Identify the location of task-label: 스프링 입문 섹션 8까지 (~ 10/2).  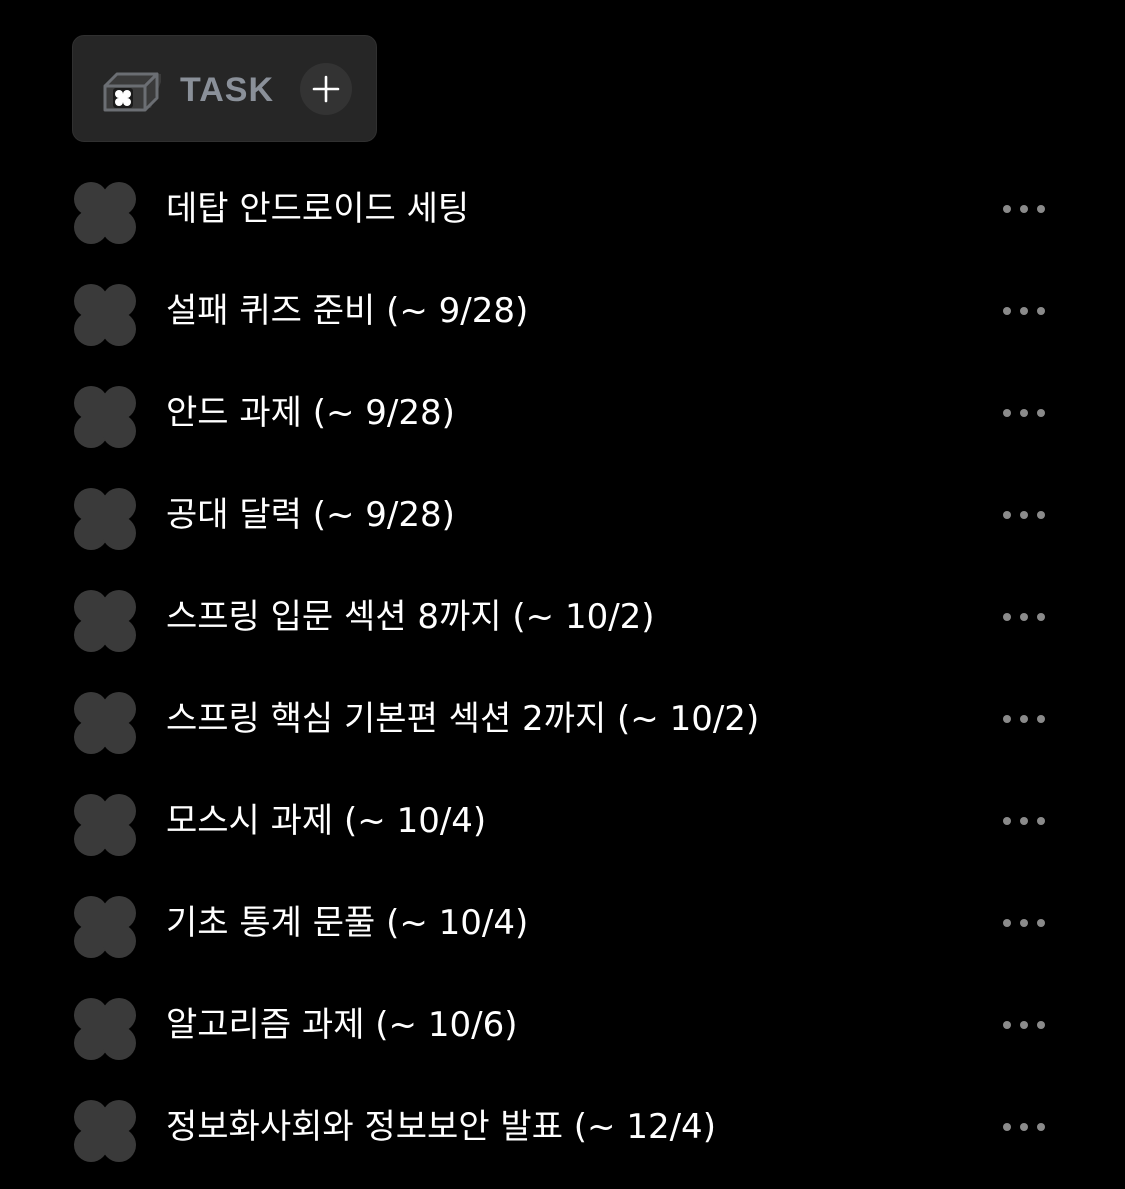
(410, 617).